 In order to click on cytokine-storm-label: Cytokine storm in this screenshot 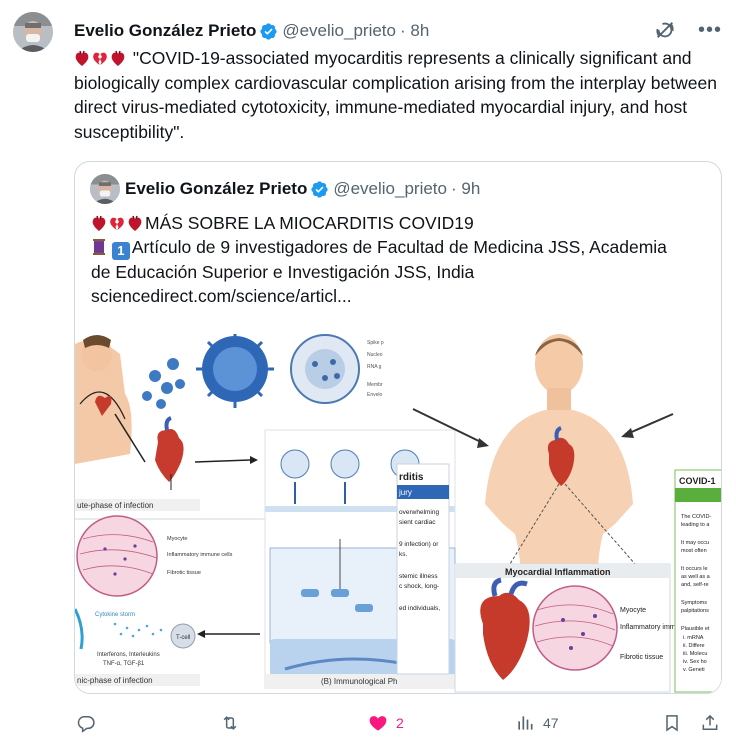, I will do `click(115, 615)`.